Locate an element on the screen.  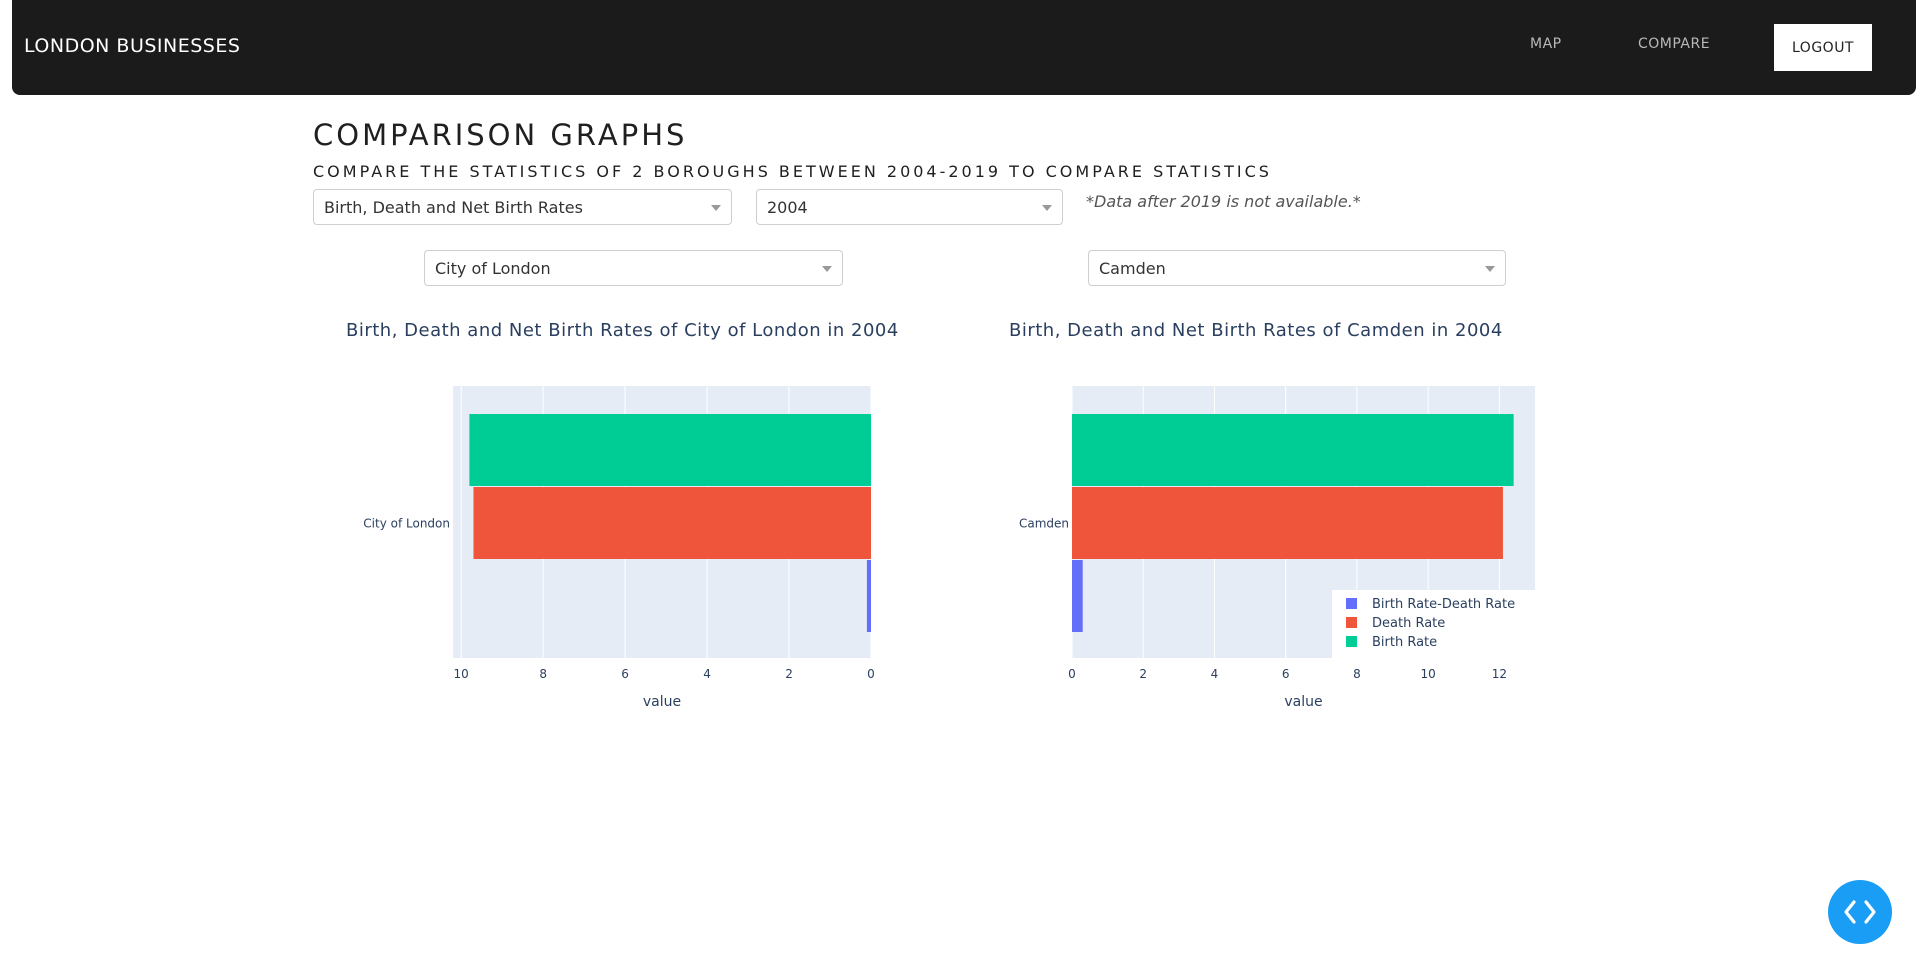
x-tick-label: 12 is located at coordinates (1499, 674).